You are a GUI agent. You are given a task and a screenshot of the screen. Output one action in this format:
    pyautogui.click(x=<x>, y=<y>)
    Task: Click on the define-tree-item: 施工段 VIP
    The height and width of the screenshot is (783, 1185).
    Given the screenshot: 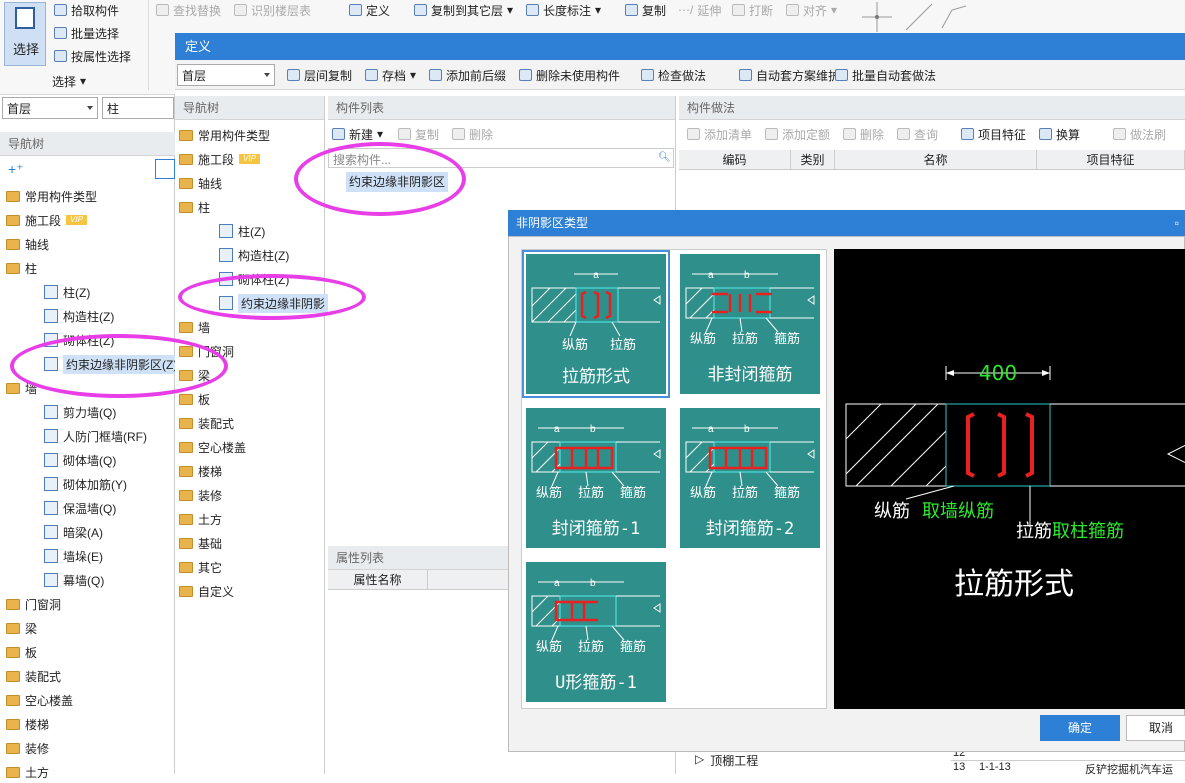 What is the action you would take?
    pyautogui.click(x=219, y=159)
    